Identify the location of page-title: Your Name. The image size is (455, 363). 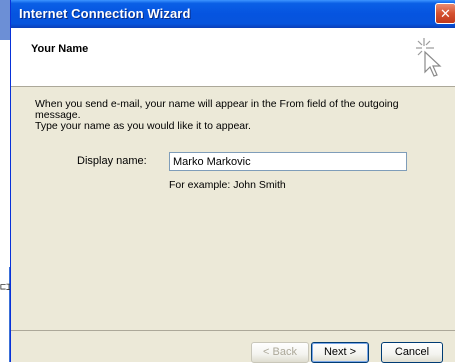
(60, 49).